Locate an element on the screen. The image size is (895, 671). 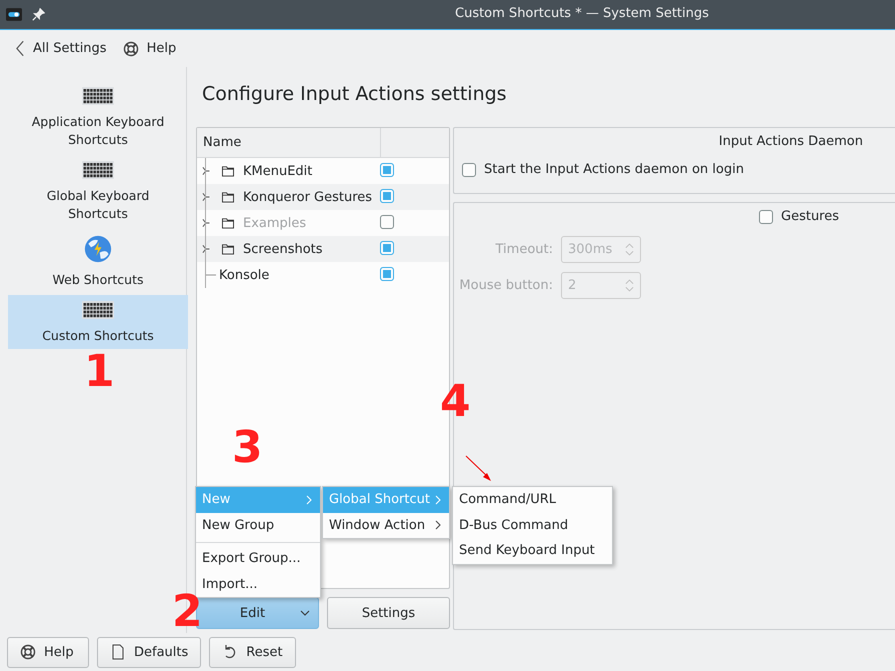
window-title: Custom Shortcuts * — System Settings is located at coordinates (582, 13).